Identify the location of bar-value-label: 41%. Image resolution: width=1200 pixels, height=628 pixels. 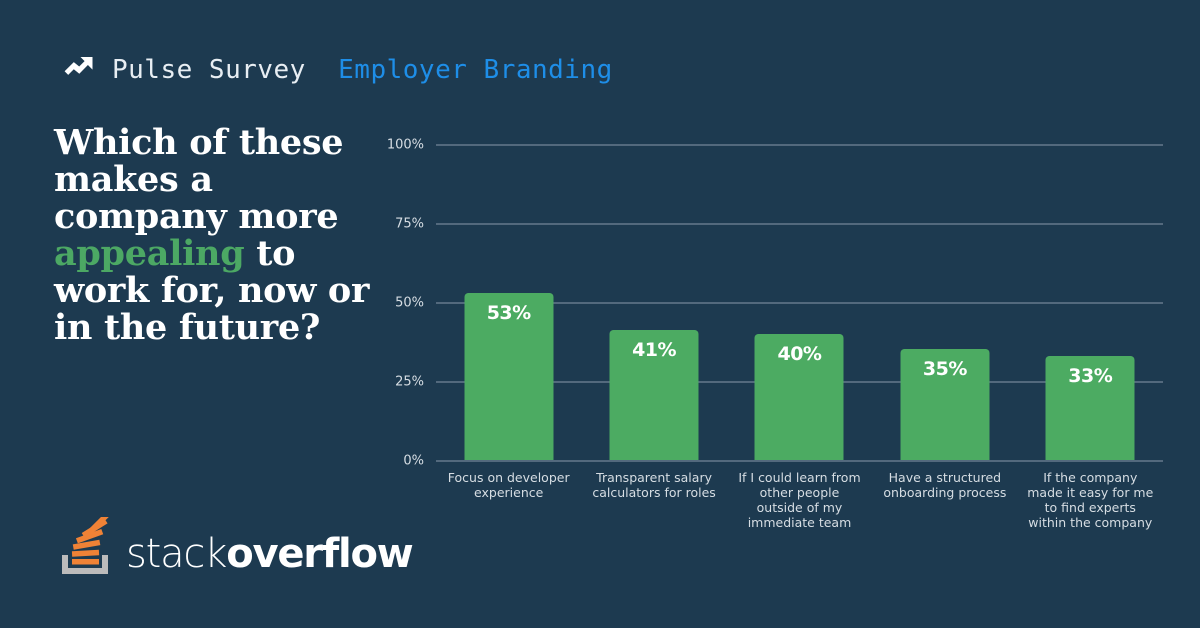
(654, 350).